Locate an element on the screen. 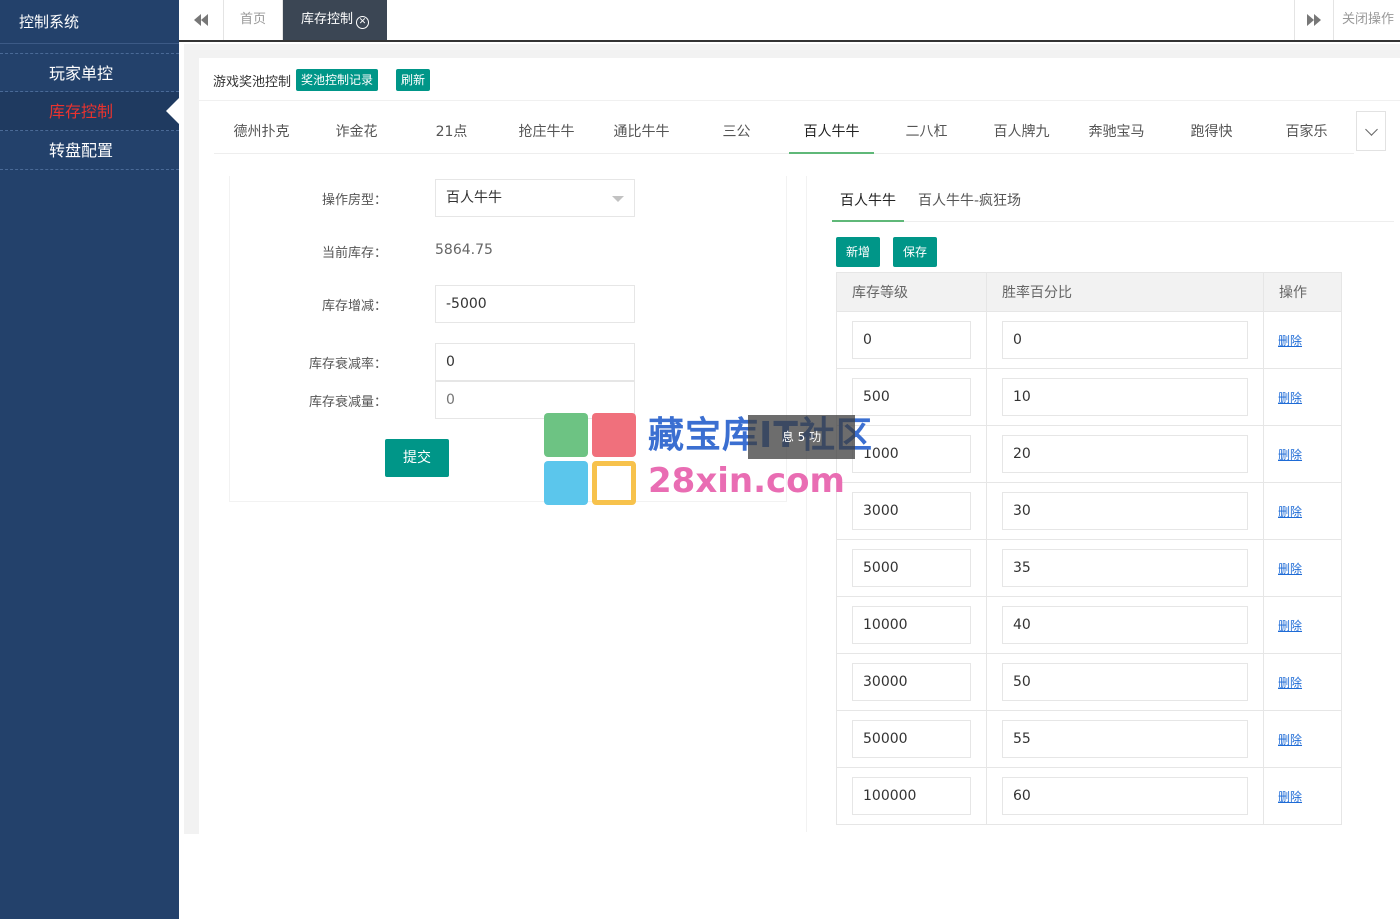  tab-stock-control: 库存控制 ✕ is located at coordinates (335, 20).